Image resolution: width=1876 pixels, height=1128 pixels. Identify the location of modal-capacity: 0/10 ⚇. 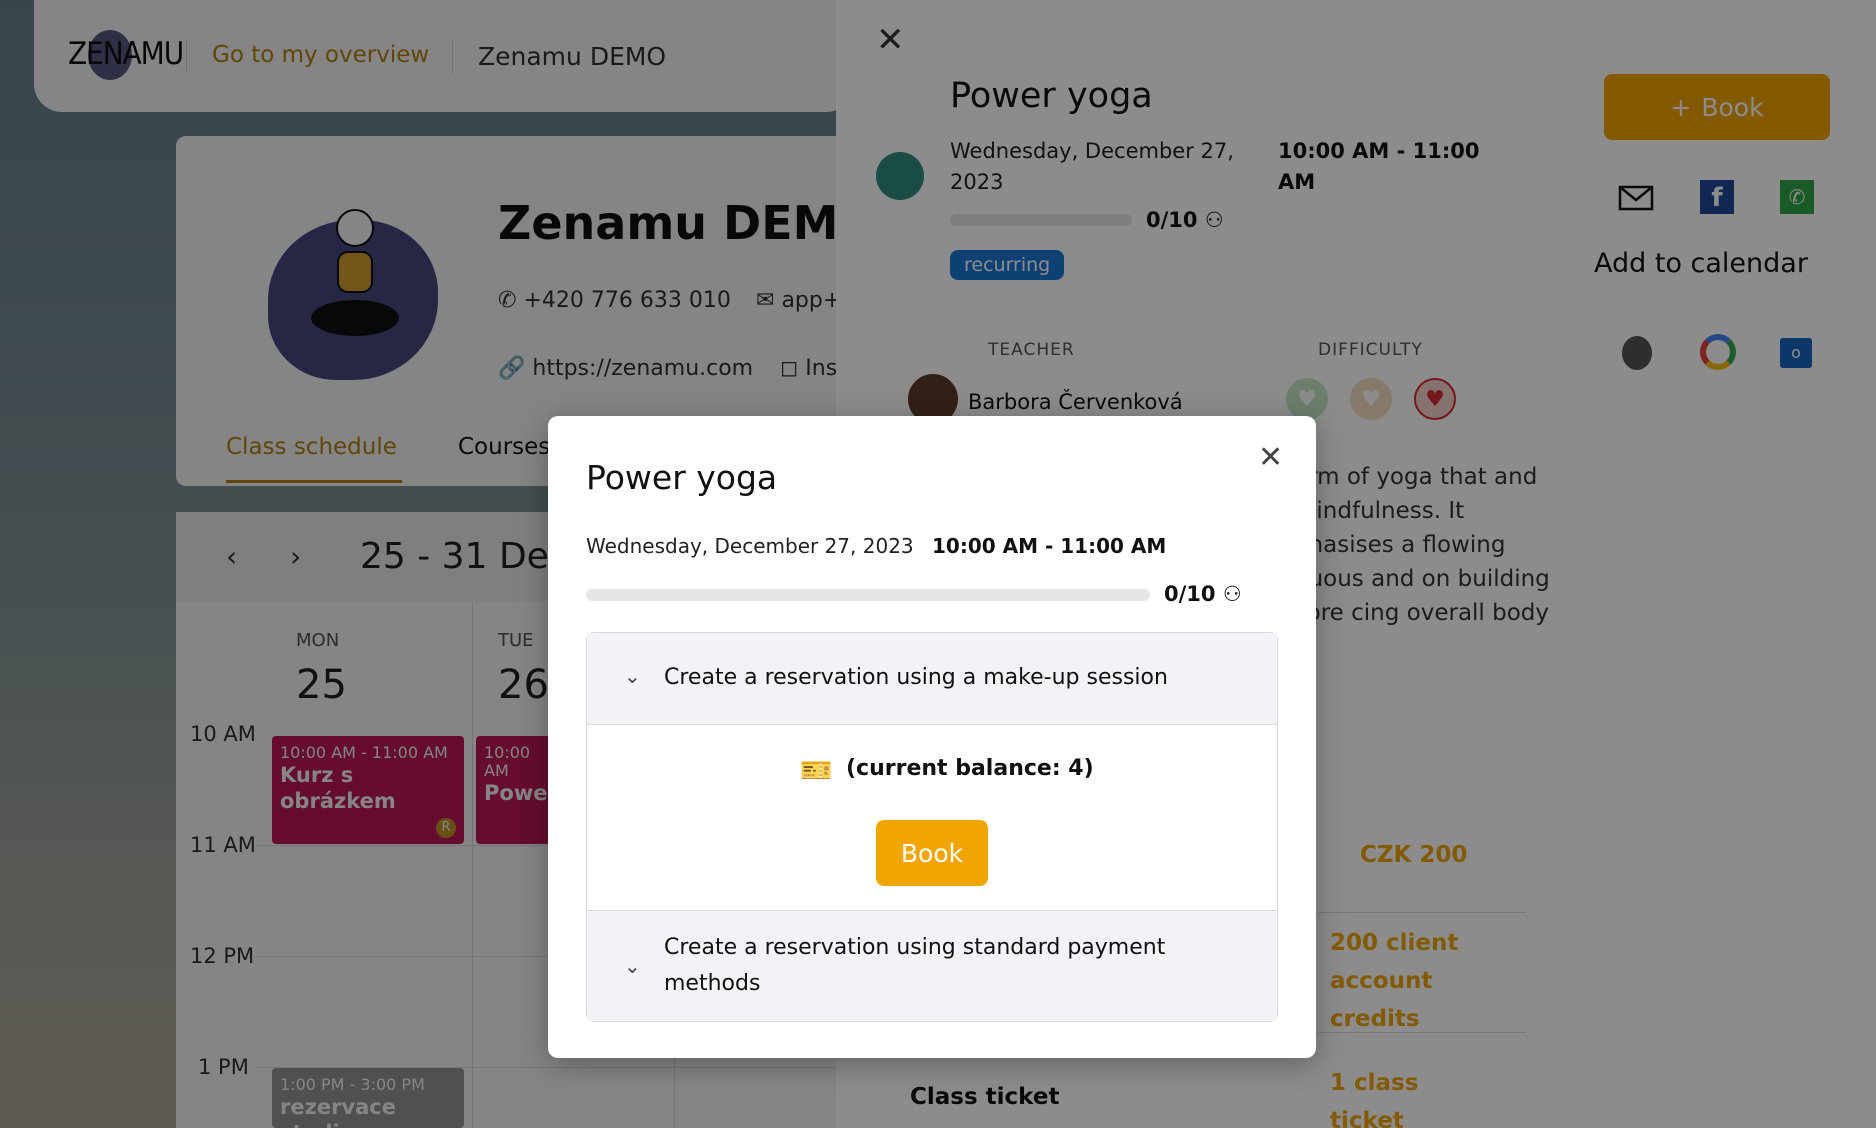
(1203, 594).